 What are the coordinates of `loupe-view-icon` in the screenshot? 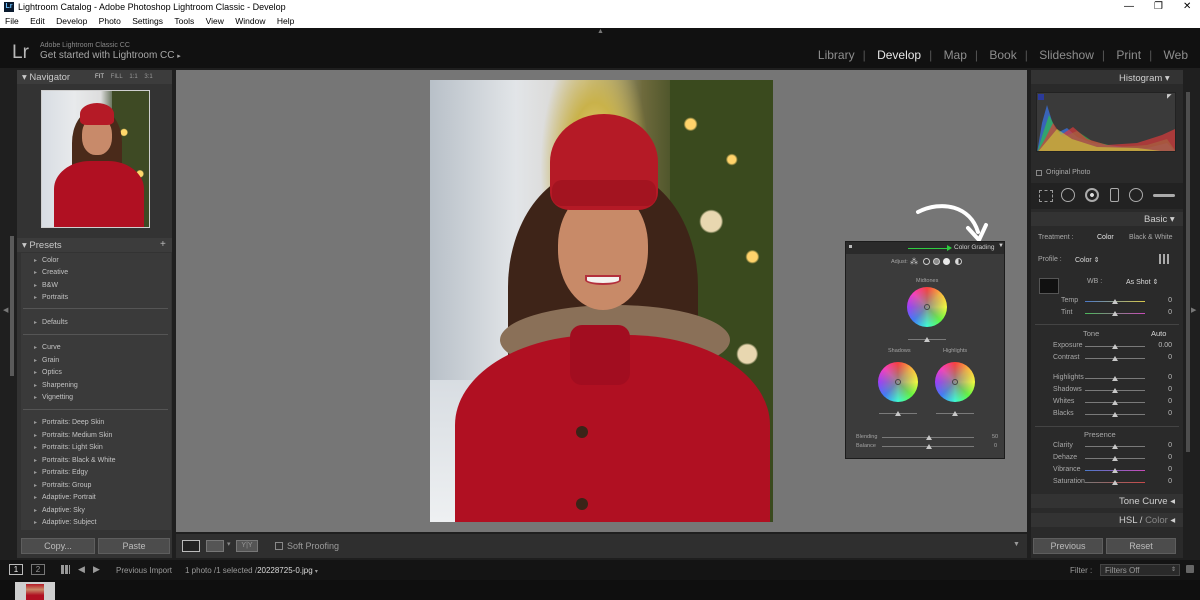 It's located at (191, 546).